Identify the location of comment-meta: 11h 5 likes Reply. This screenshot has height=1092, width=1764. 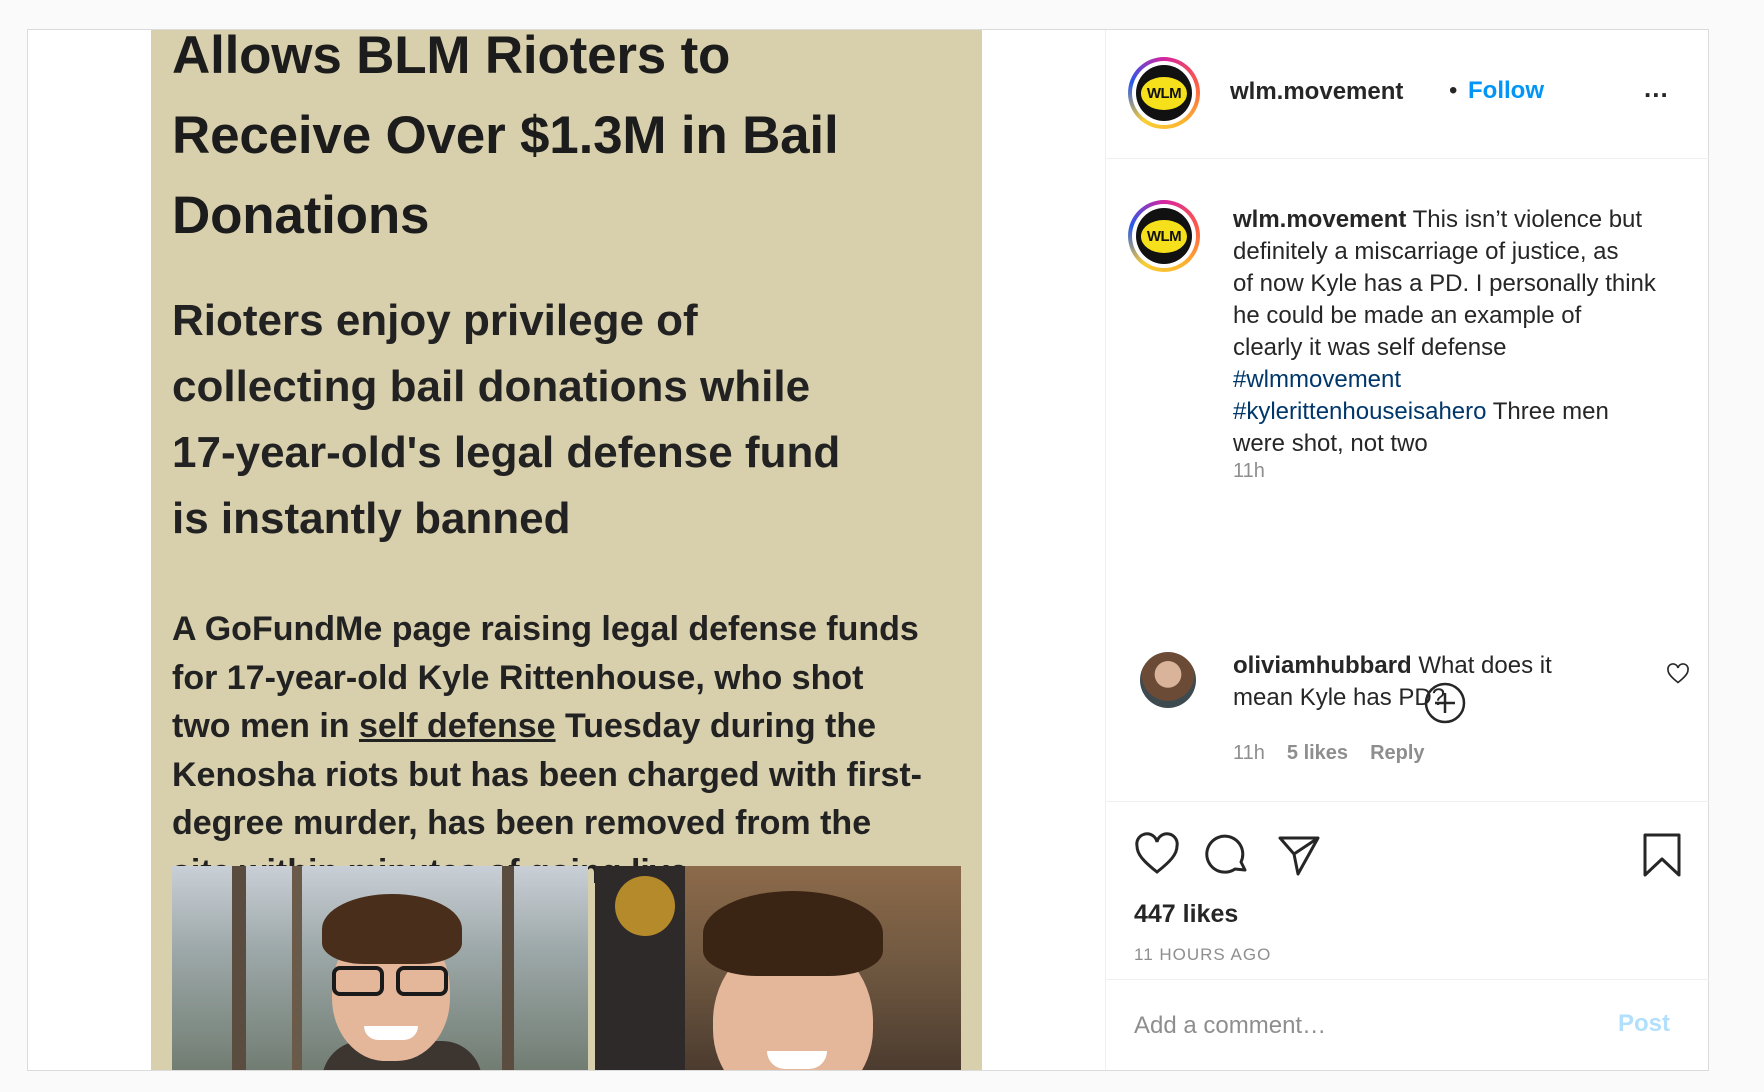
(1340, 753).